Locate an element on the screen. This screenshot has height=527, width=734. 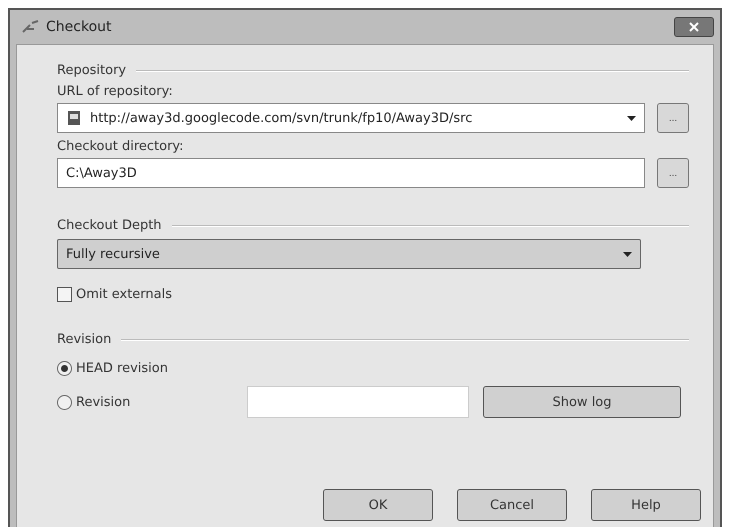
show-log-button: Show log is located at coordinates (582, 402).